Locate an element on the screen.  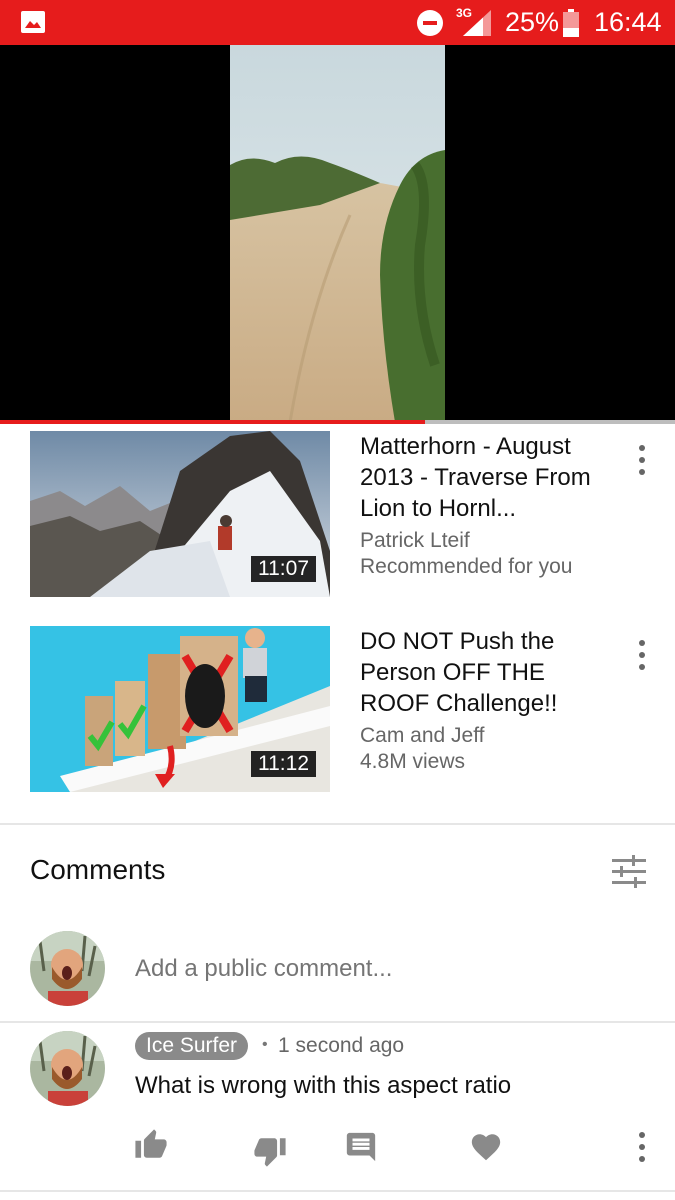
add-comment-input is located at coordinates (385, 969).